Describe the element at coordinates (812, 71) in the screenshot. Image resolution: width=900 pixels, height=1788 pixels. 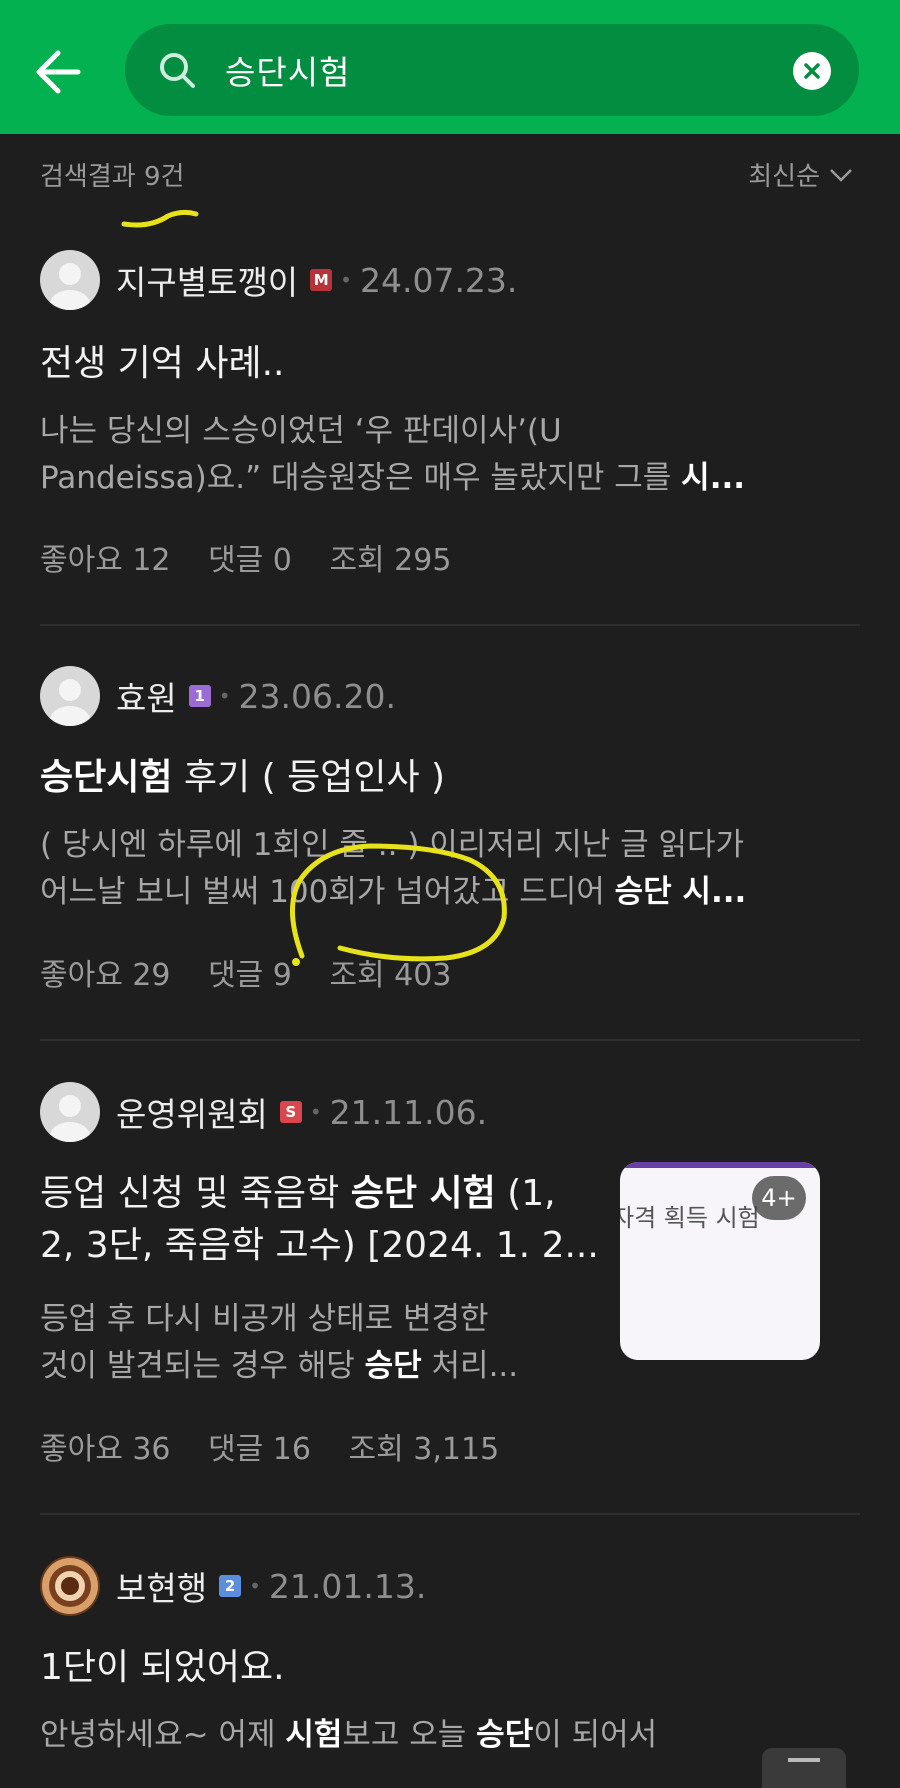
I see `clear-icon` at that location.